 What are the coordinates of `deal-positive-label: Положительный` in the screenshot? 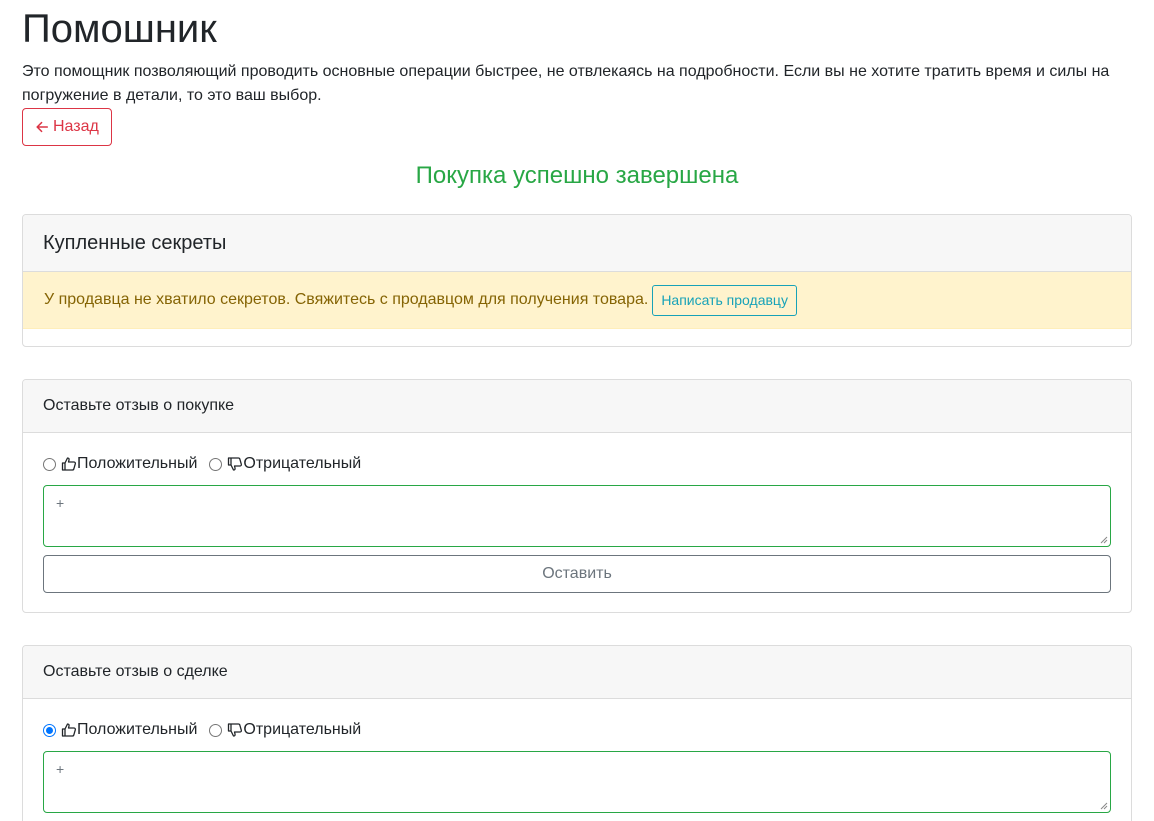 It's located at (137, 729).